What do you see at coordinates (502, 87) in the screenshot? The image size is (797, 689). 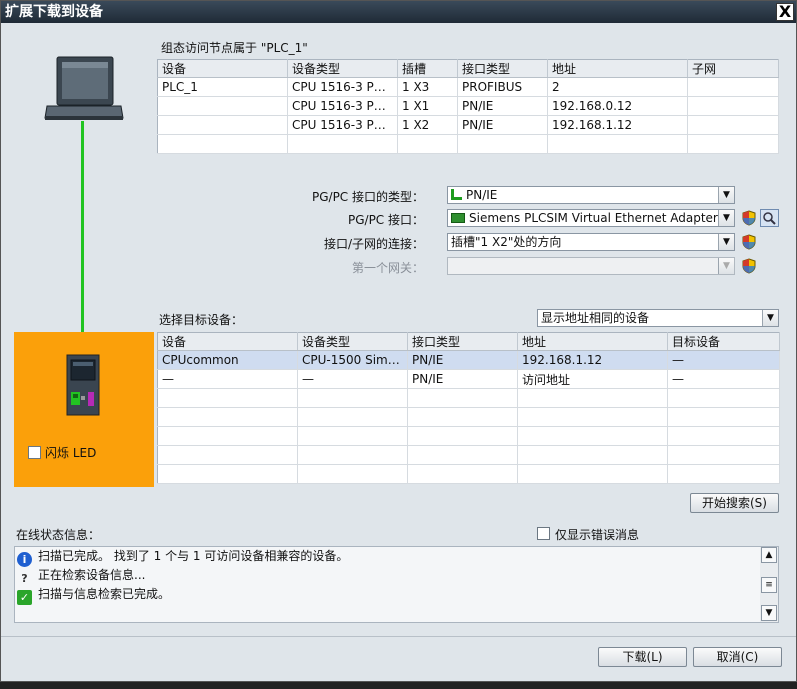 I see `cell: PROFIBUS` at bounding box center [502, 87].